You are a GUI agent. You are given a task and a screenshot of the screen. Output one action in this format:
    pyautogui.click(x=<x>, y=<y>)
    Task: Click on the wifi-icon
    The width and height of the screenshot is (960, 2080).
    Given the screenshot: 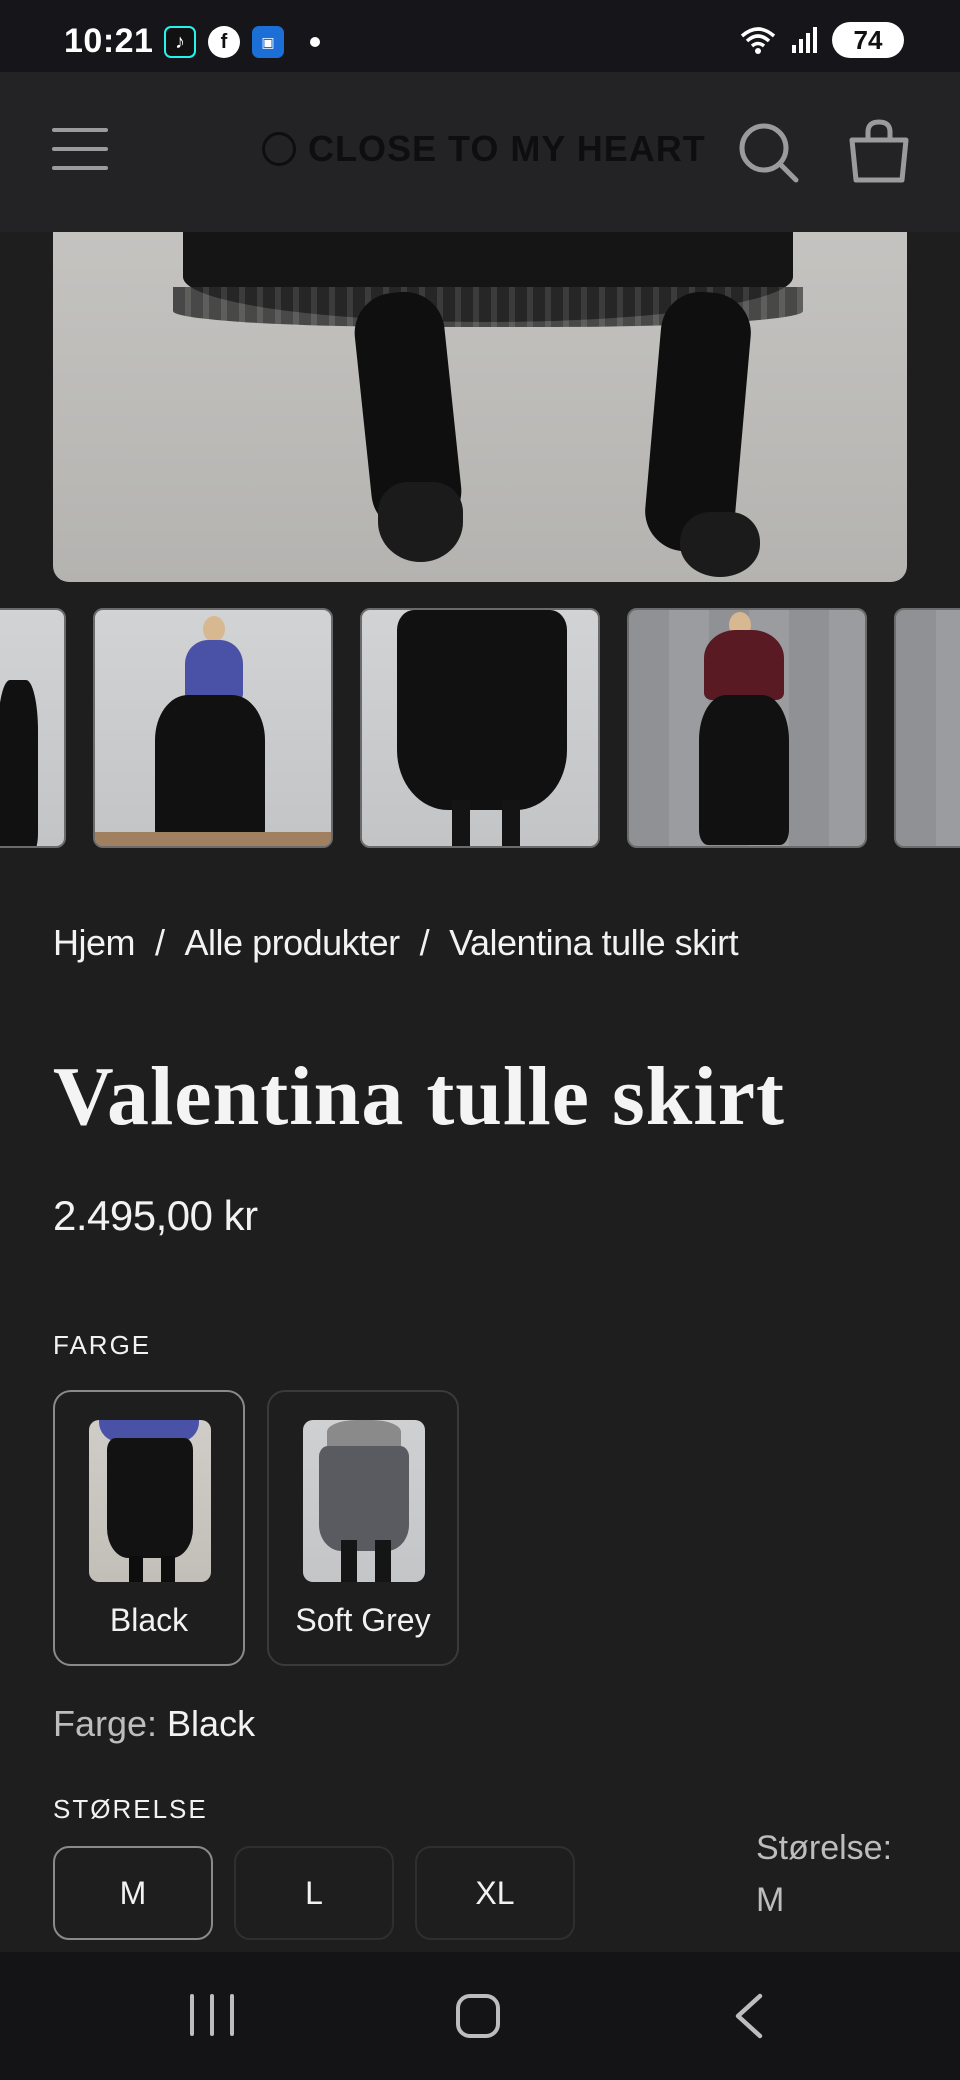 What is the action you would take?
    pyautogui.click(x=758, y=40)
    